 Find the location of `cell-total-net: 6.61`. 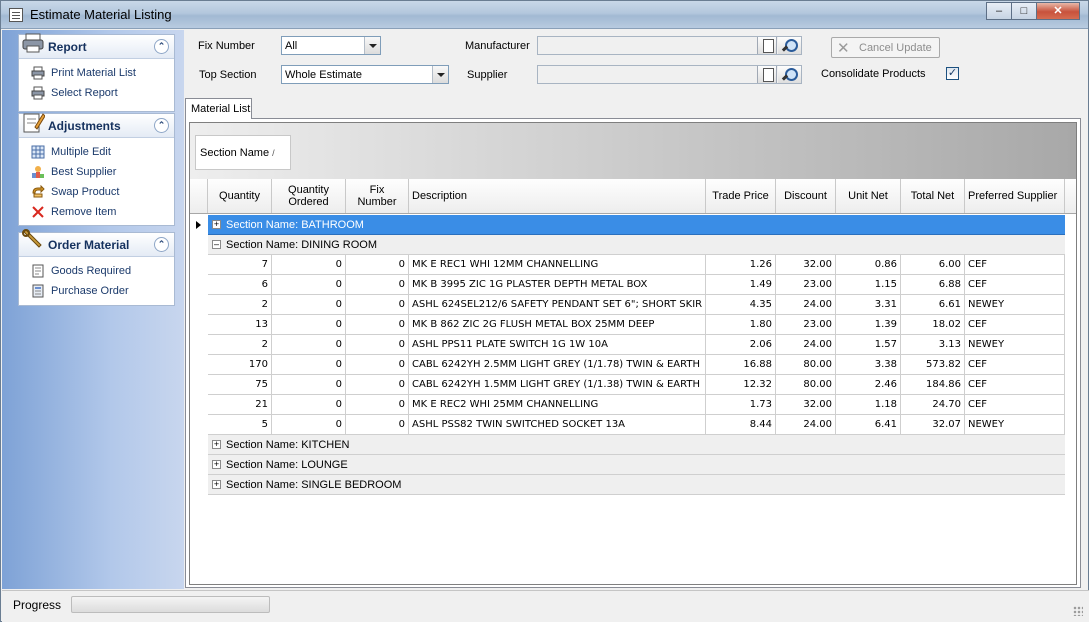

cell-total-net: 6.61 is located at coordinates (933, 305).